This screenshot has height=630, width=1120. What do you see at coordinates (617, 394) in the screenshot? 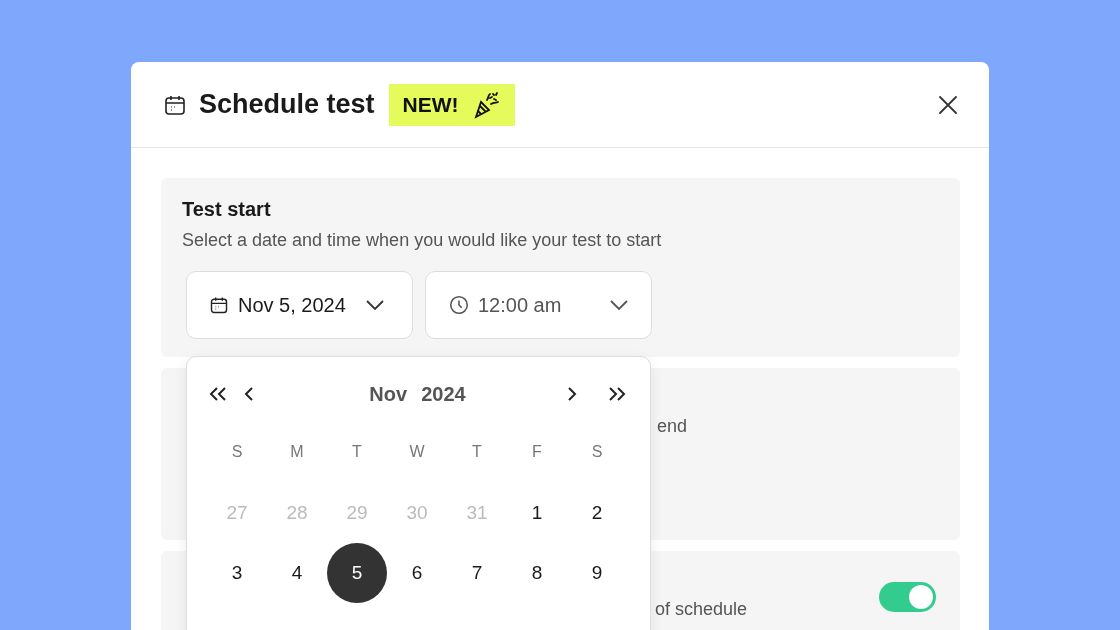
I see `double-chevron-right-icon` at bounding box center [617, 394].